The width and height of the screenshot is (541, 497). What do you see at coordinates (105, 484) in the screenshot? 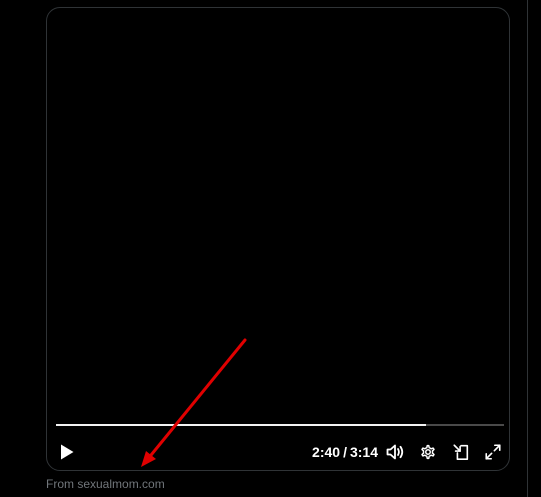
I see `source-link: From sexualmom.com` at bounding box center [105, 484].